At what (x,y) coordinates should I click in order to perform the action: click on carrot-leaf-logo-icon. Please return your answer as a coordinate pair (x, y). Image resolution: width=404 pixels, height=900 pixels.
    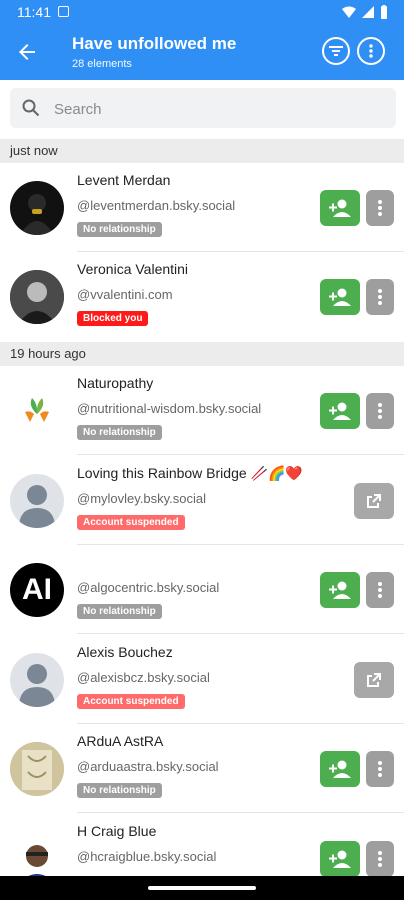
    Looking at the image, I should click on (37, 410).